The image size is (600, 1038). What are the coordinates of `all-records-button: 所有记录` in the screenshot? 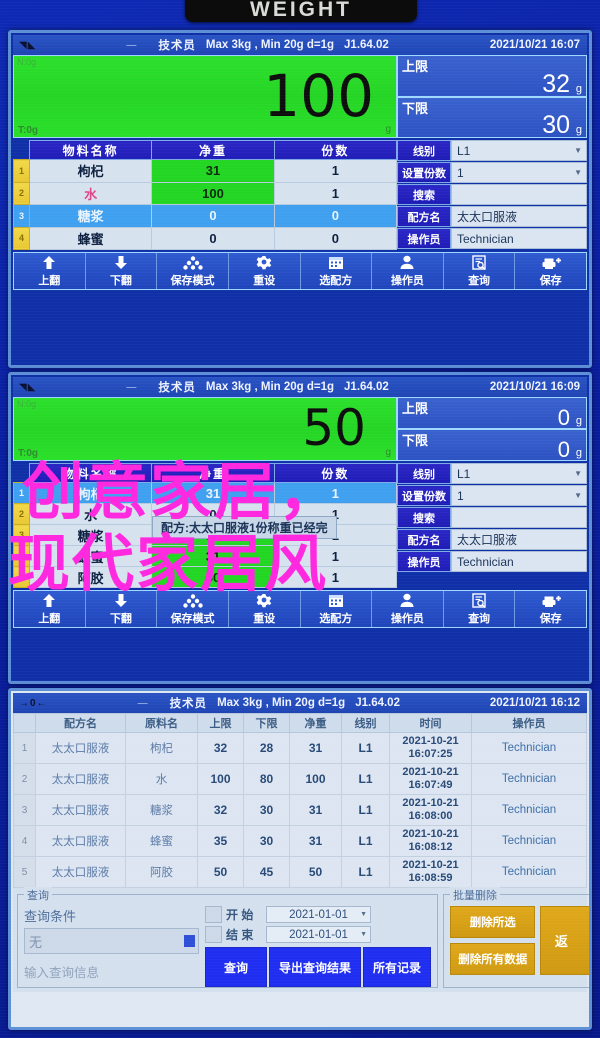 It's located at (397, 967).